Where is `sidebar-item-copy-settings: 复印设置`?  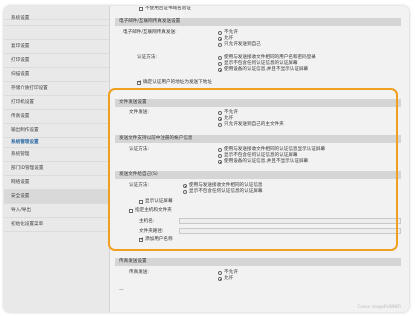
sidebar-item-copy-settings: 复印设置 is located at coordinates (56, 47).